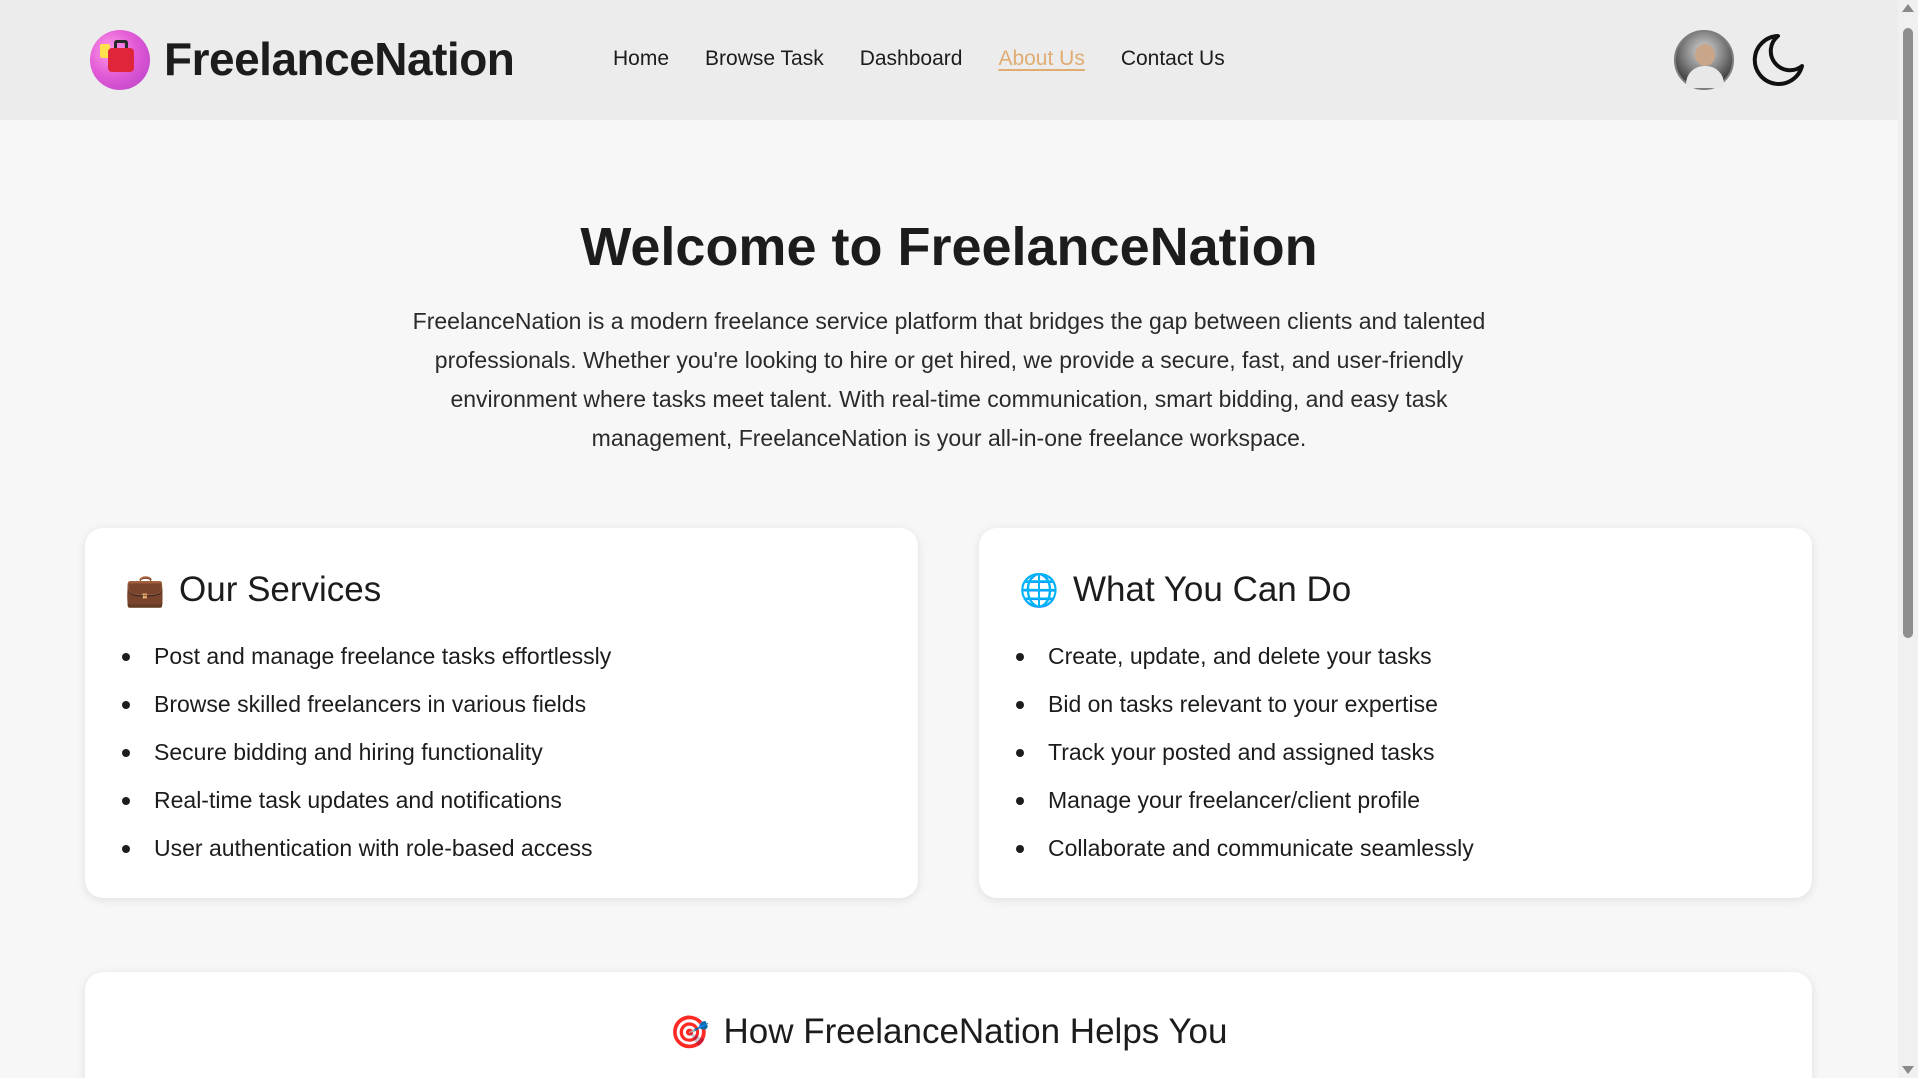 The width and height of the screenshot is (1918, 1078). I want to click on avatar, so click(1704, 60).